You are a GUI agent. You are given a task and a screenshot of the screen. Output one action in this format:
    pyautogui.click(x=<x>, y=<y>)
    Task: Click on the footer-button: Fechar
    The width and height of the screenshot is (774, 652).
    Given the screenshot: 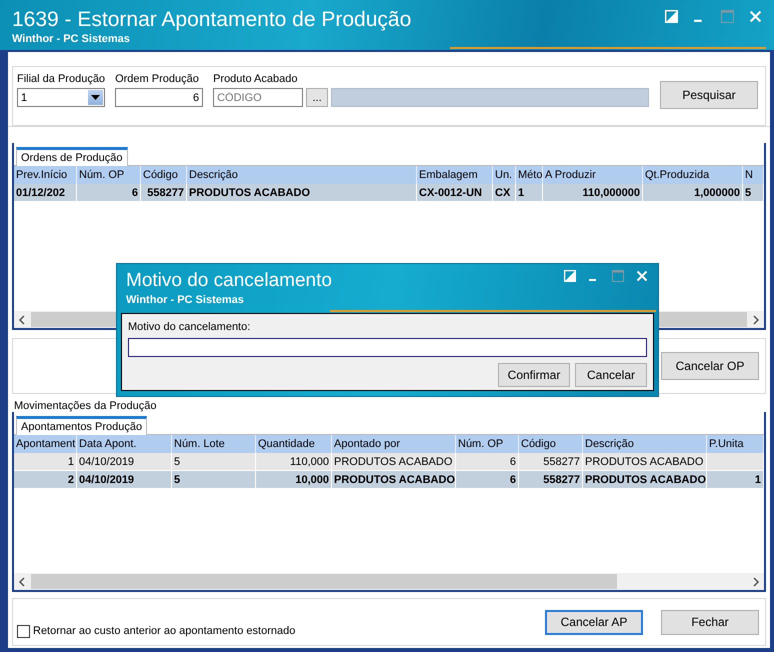 What is the action you would take?
    pyautogui.click(x=710, y=622)
    